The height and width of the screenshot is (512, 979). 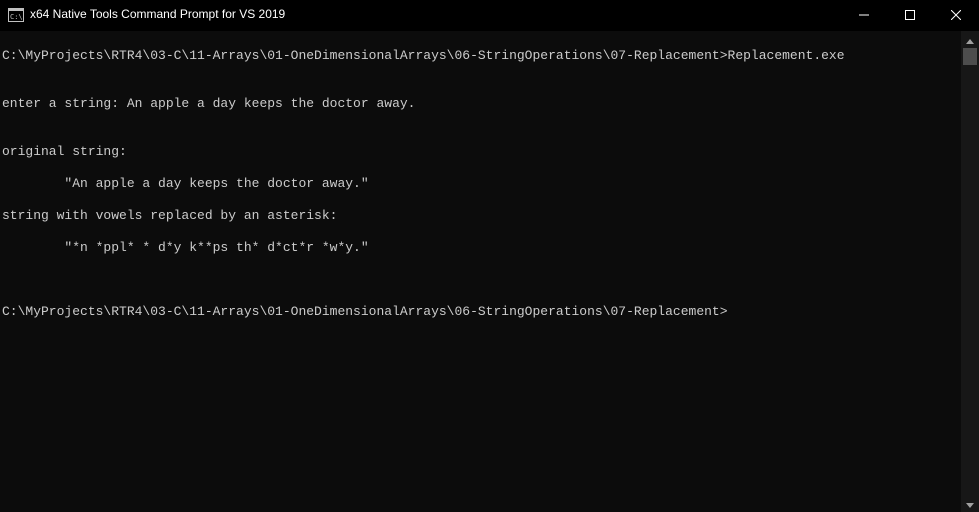 I want to click on console-line-original-label: original string:, so click(x=64, y=151).